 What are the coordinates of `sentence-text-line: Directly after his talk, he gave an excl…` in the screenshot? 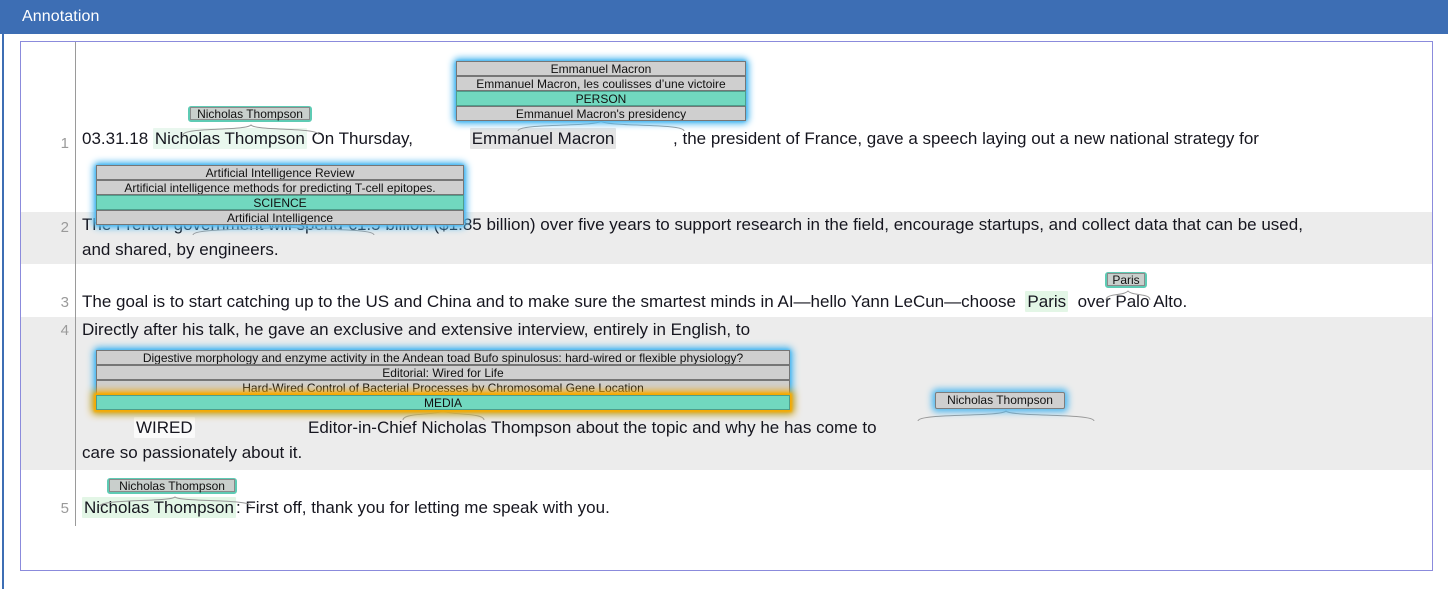 It's located at (416, 329).